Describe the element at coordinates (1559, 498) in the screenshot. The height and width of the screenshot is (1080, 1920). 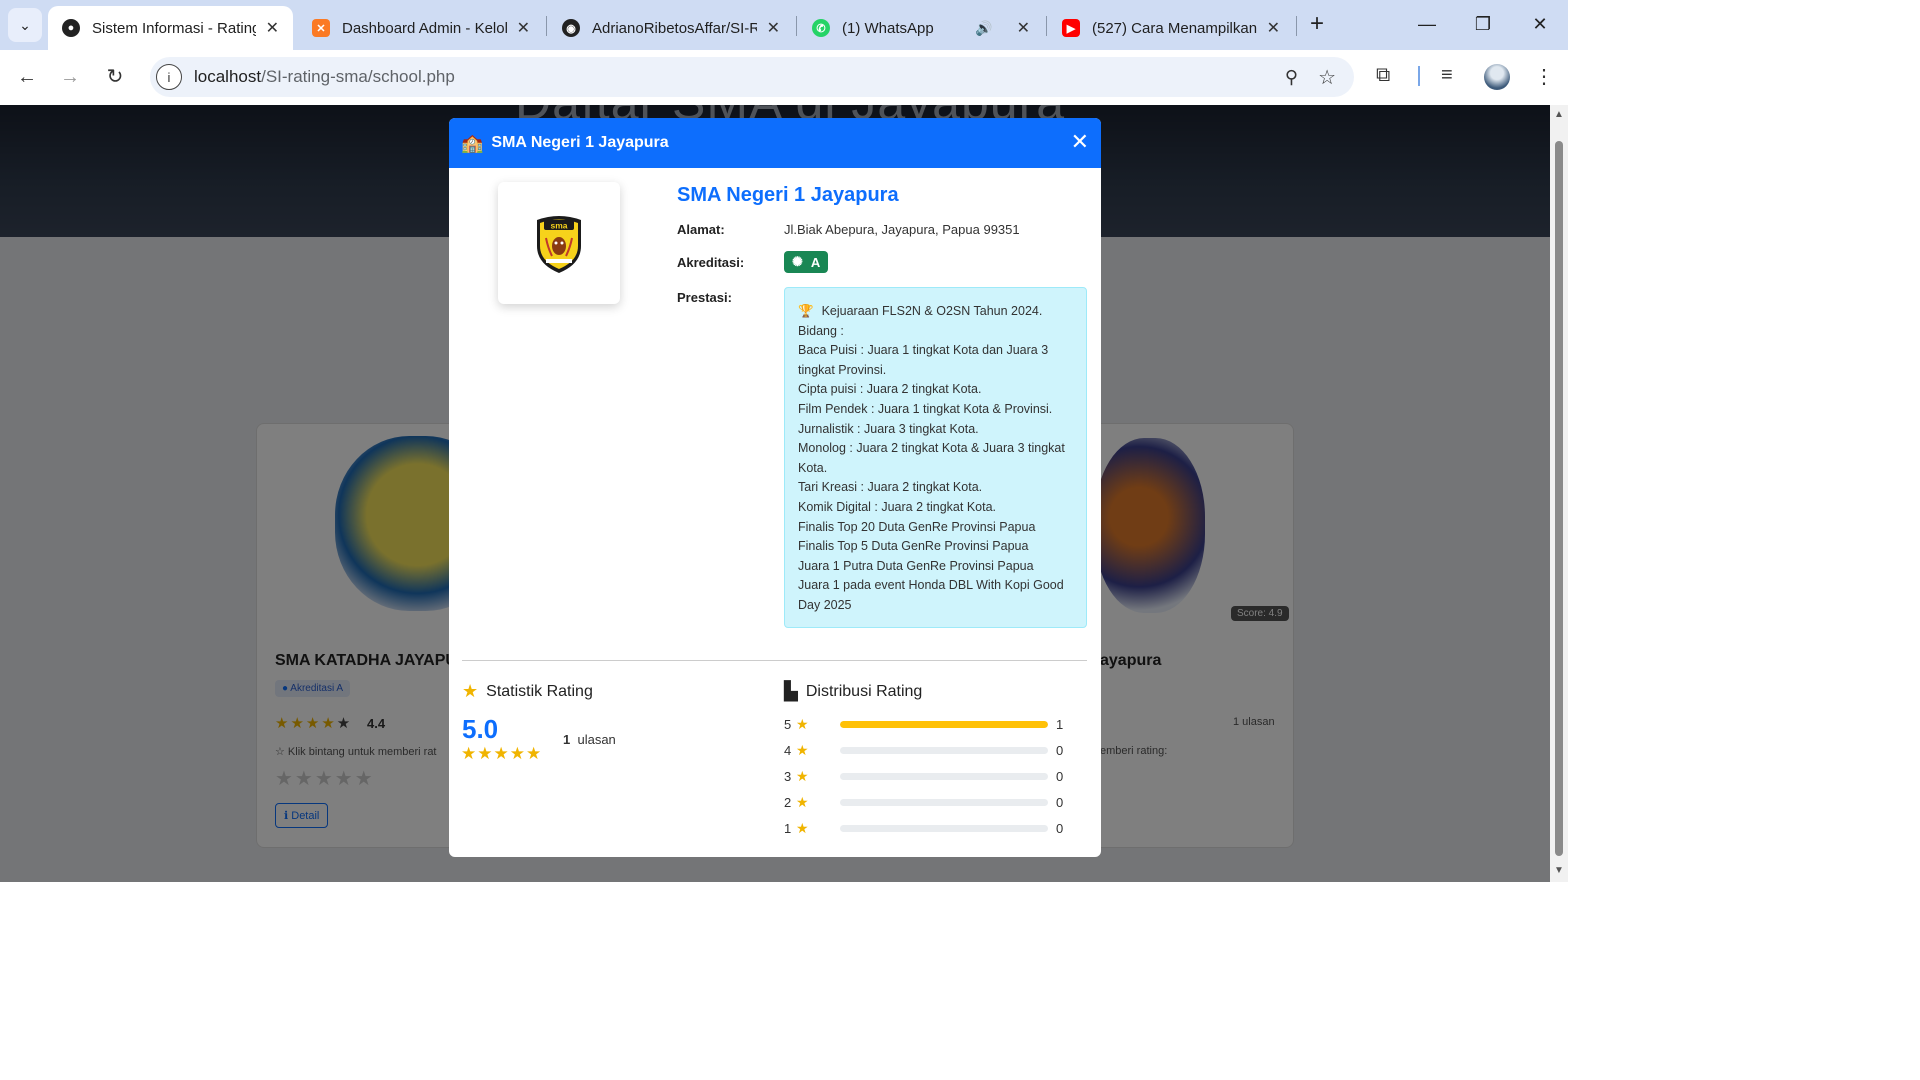
I see `scrollbar-thumb` at that location.